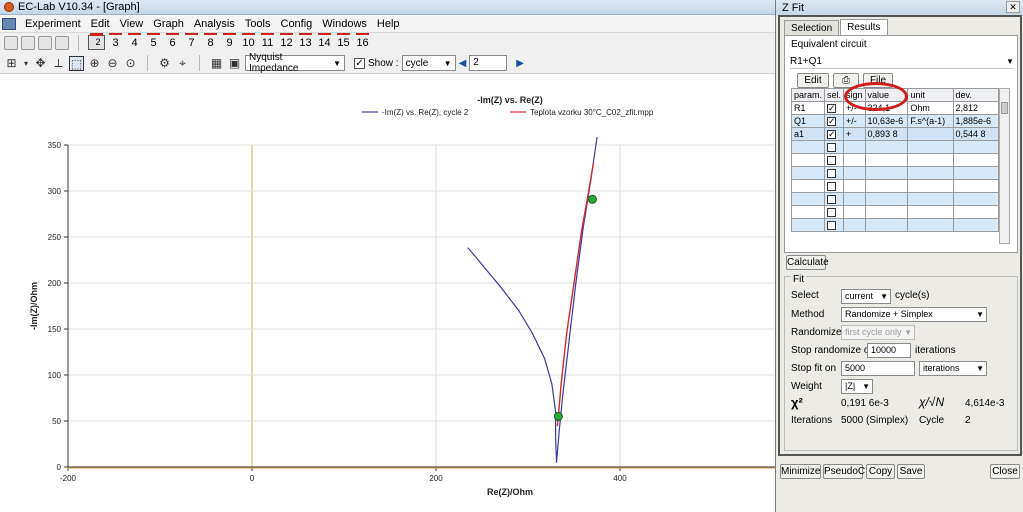 The width and height of the screenshot is (1023, 512). What do you see at coordinates (45, 43) in the screenshot?
I see `open-folder-icon` at bounding box center [45, 43].